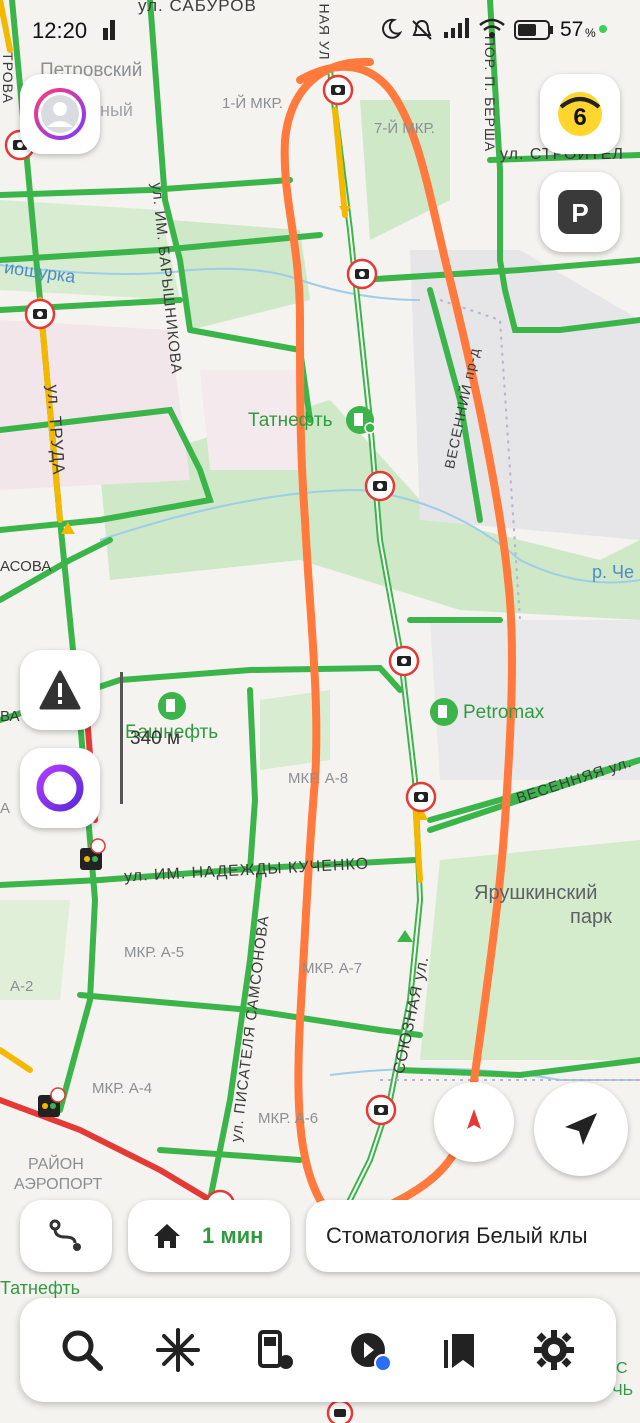 This screenshot has height=1423, width=640. I want to click on gear-icon, so click(554, 1350).